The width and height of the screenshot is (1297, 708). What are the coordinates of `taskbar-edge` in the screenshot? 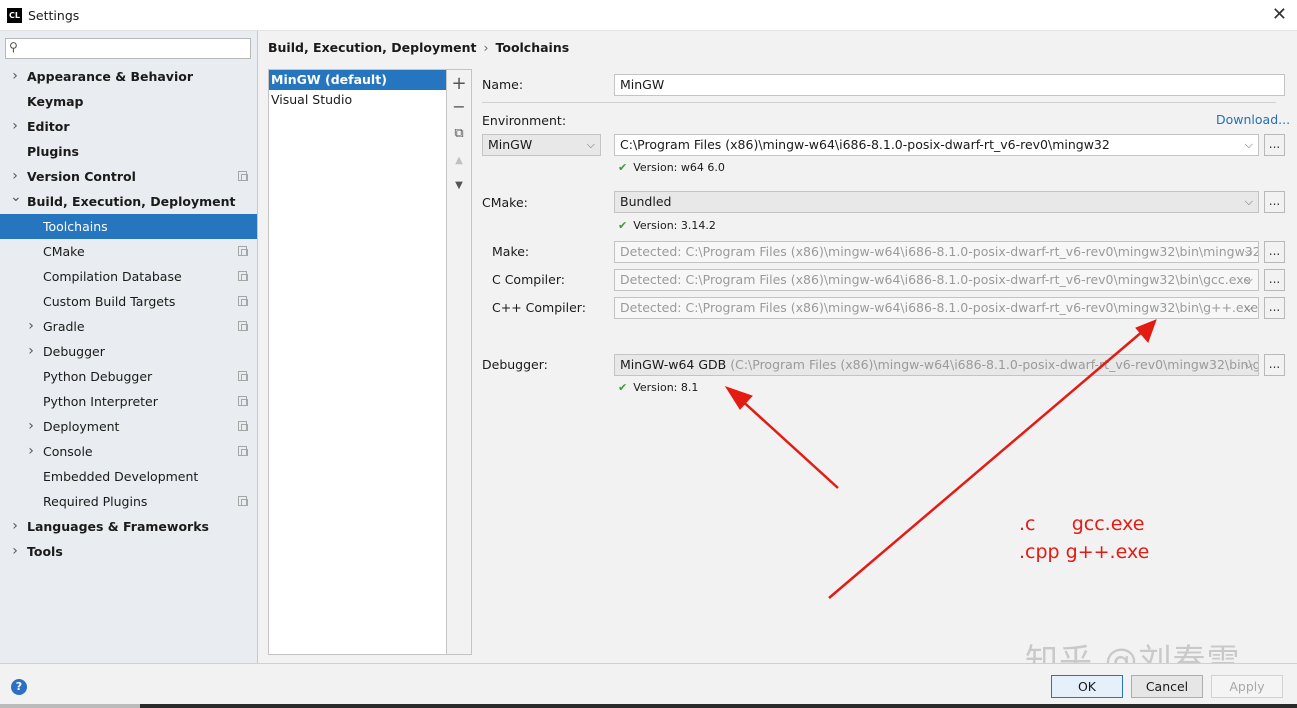 It's located at (648, 706).